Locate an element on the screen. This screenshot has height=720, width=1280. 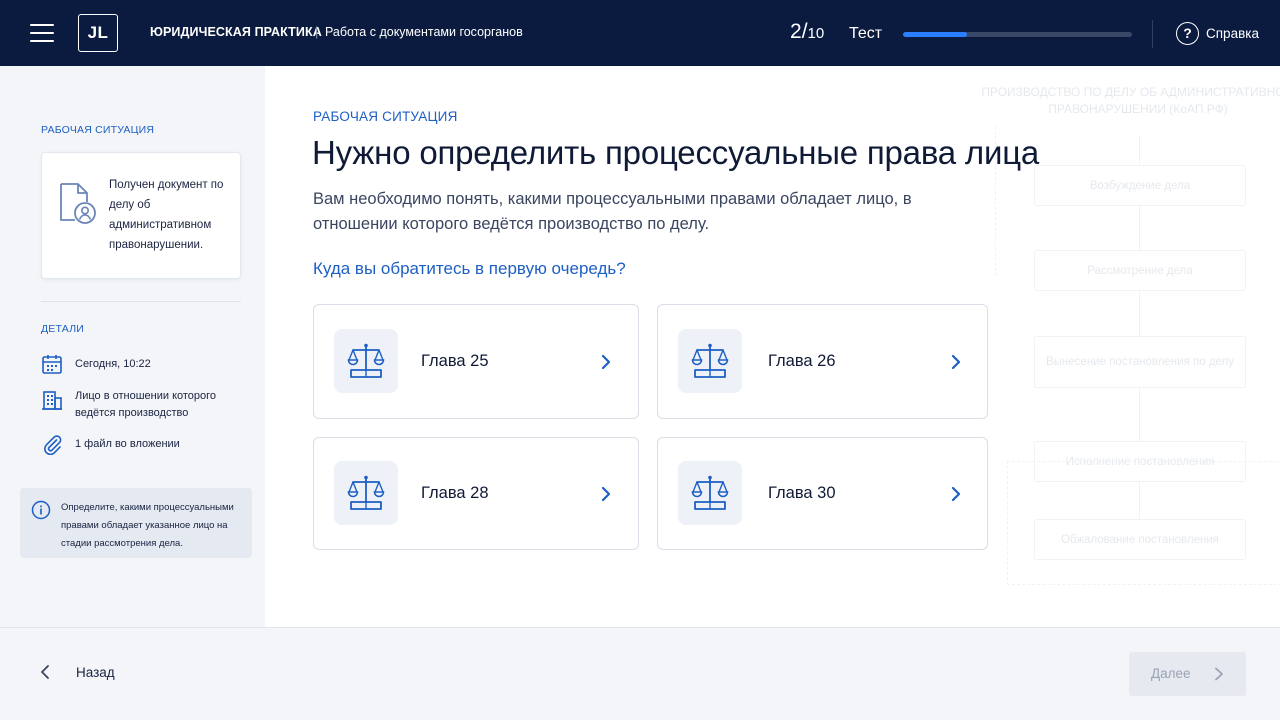
detail-text: Сегодня, 10:22 is located at coordinates (113, 364).